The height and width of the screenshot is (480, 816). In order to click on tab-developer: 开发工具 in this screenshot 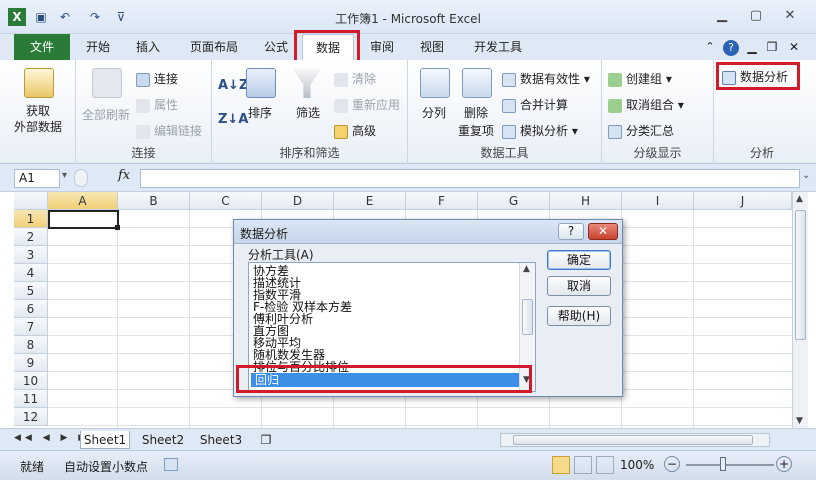, I will do `click(498, 47)`.